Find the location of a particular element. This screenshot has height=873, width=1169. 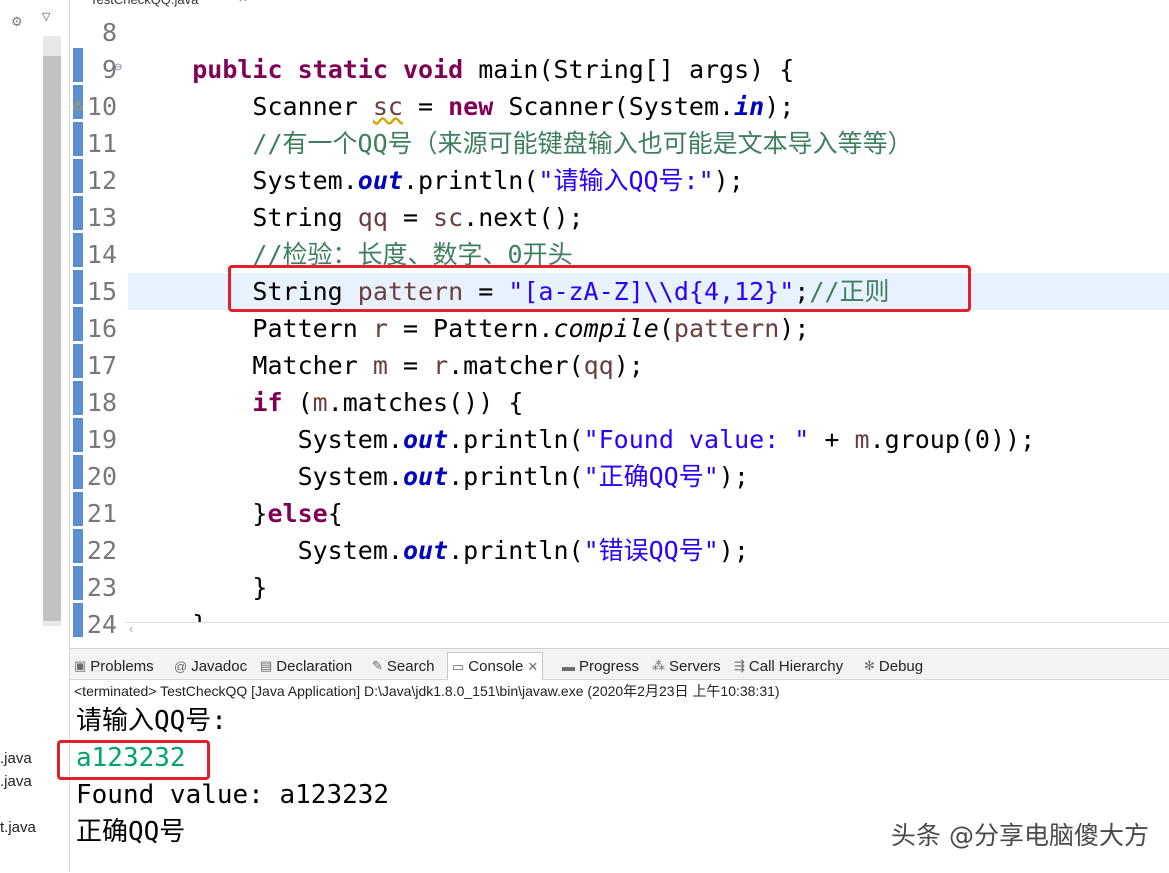

tab-console: ▭ Console ✕ is located at coordinates (495, 666).